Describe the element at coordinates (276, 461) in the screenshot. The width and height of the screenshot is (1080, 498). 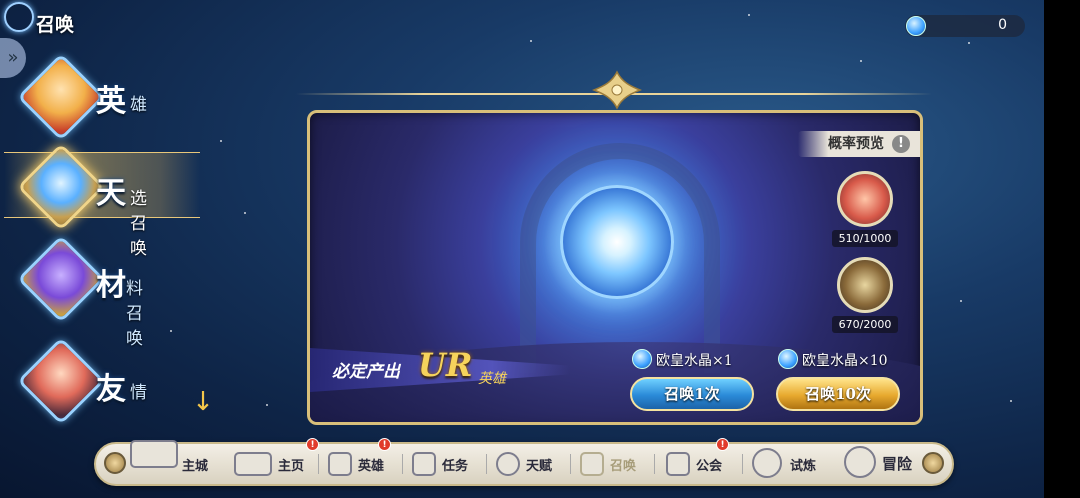
I see `nav-item-home: 主页 !` at that location.